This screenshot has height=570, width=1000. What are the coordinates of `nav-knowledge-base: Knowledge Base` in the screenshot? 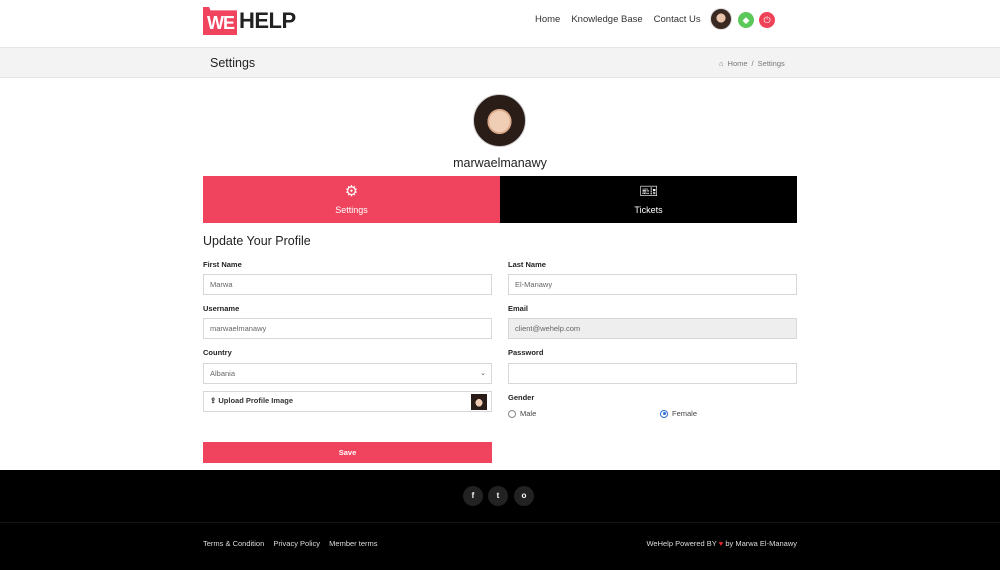 It's located at (606, 19).